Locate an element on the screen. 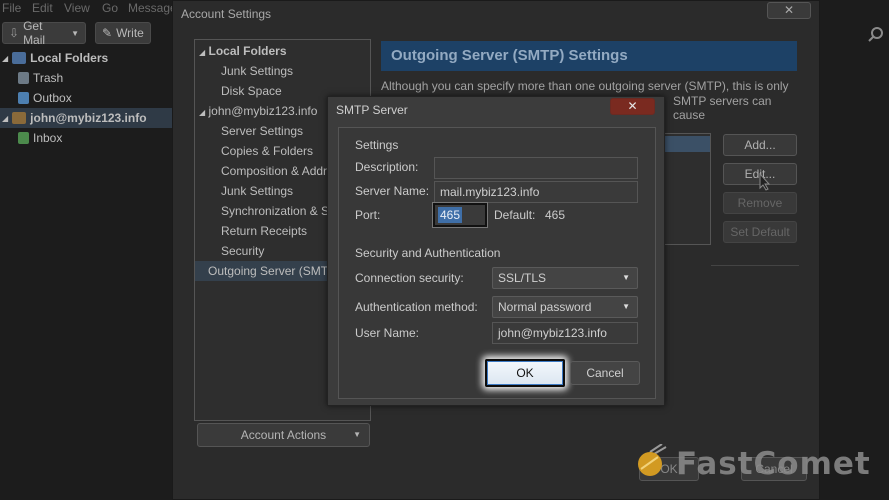 The height and width of the screenshot is (500, 889). menubar: File Edit View Go Message is located at coordinates (90, 9).